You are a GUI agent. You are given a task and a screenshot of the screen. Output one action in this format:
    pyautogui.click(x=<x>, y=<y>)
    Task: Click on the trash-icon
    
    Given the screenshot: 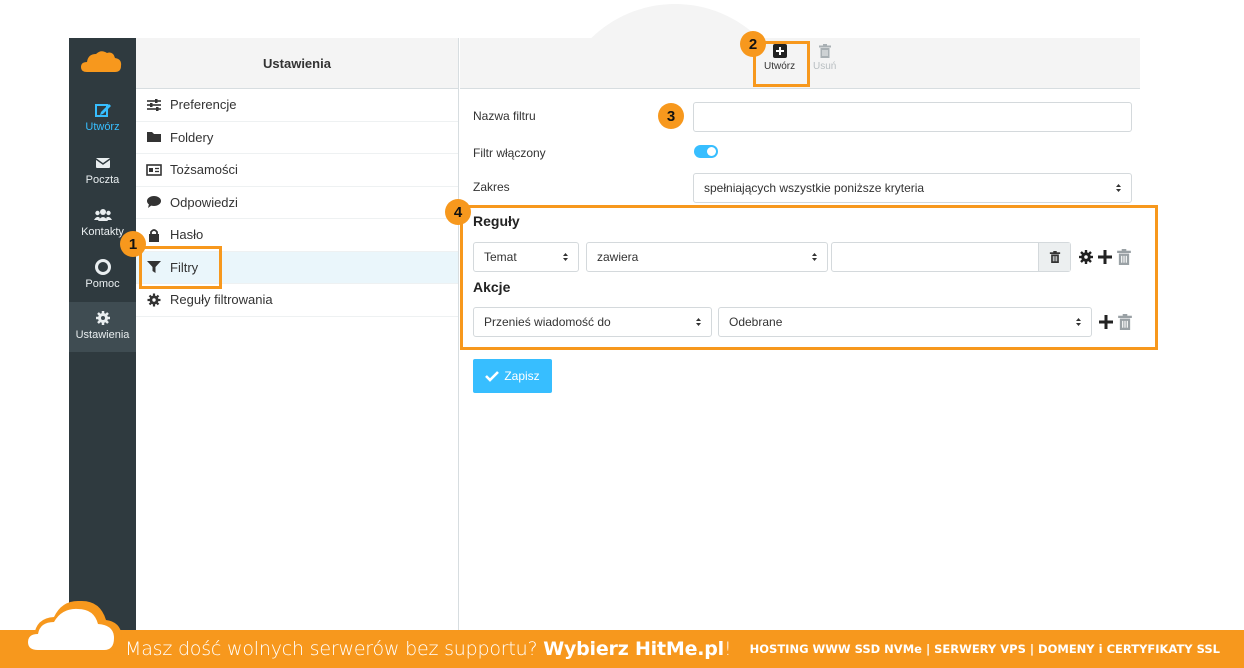 What is the action you would take?
    pyautogui.click(x=824, y=51)
    